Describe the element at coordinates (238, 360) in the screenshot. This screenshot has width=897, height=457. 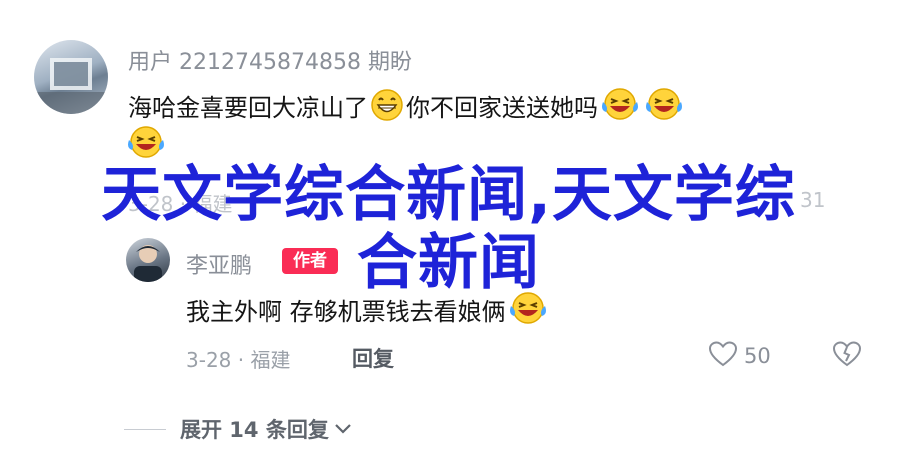
I see `reply-date-location: 3-28 · 福建` at that location.